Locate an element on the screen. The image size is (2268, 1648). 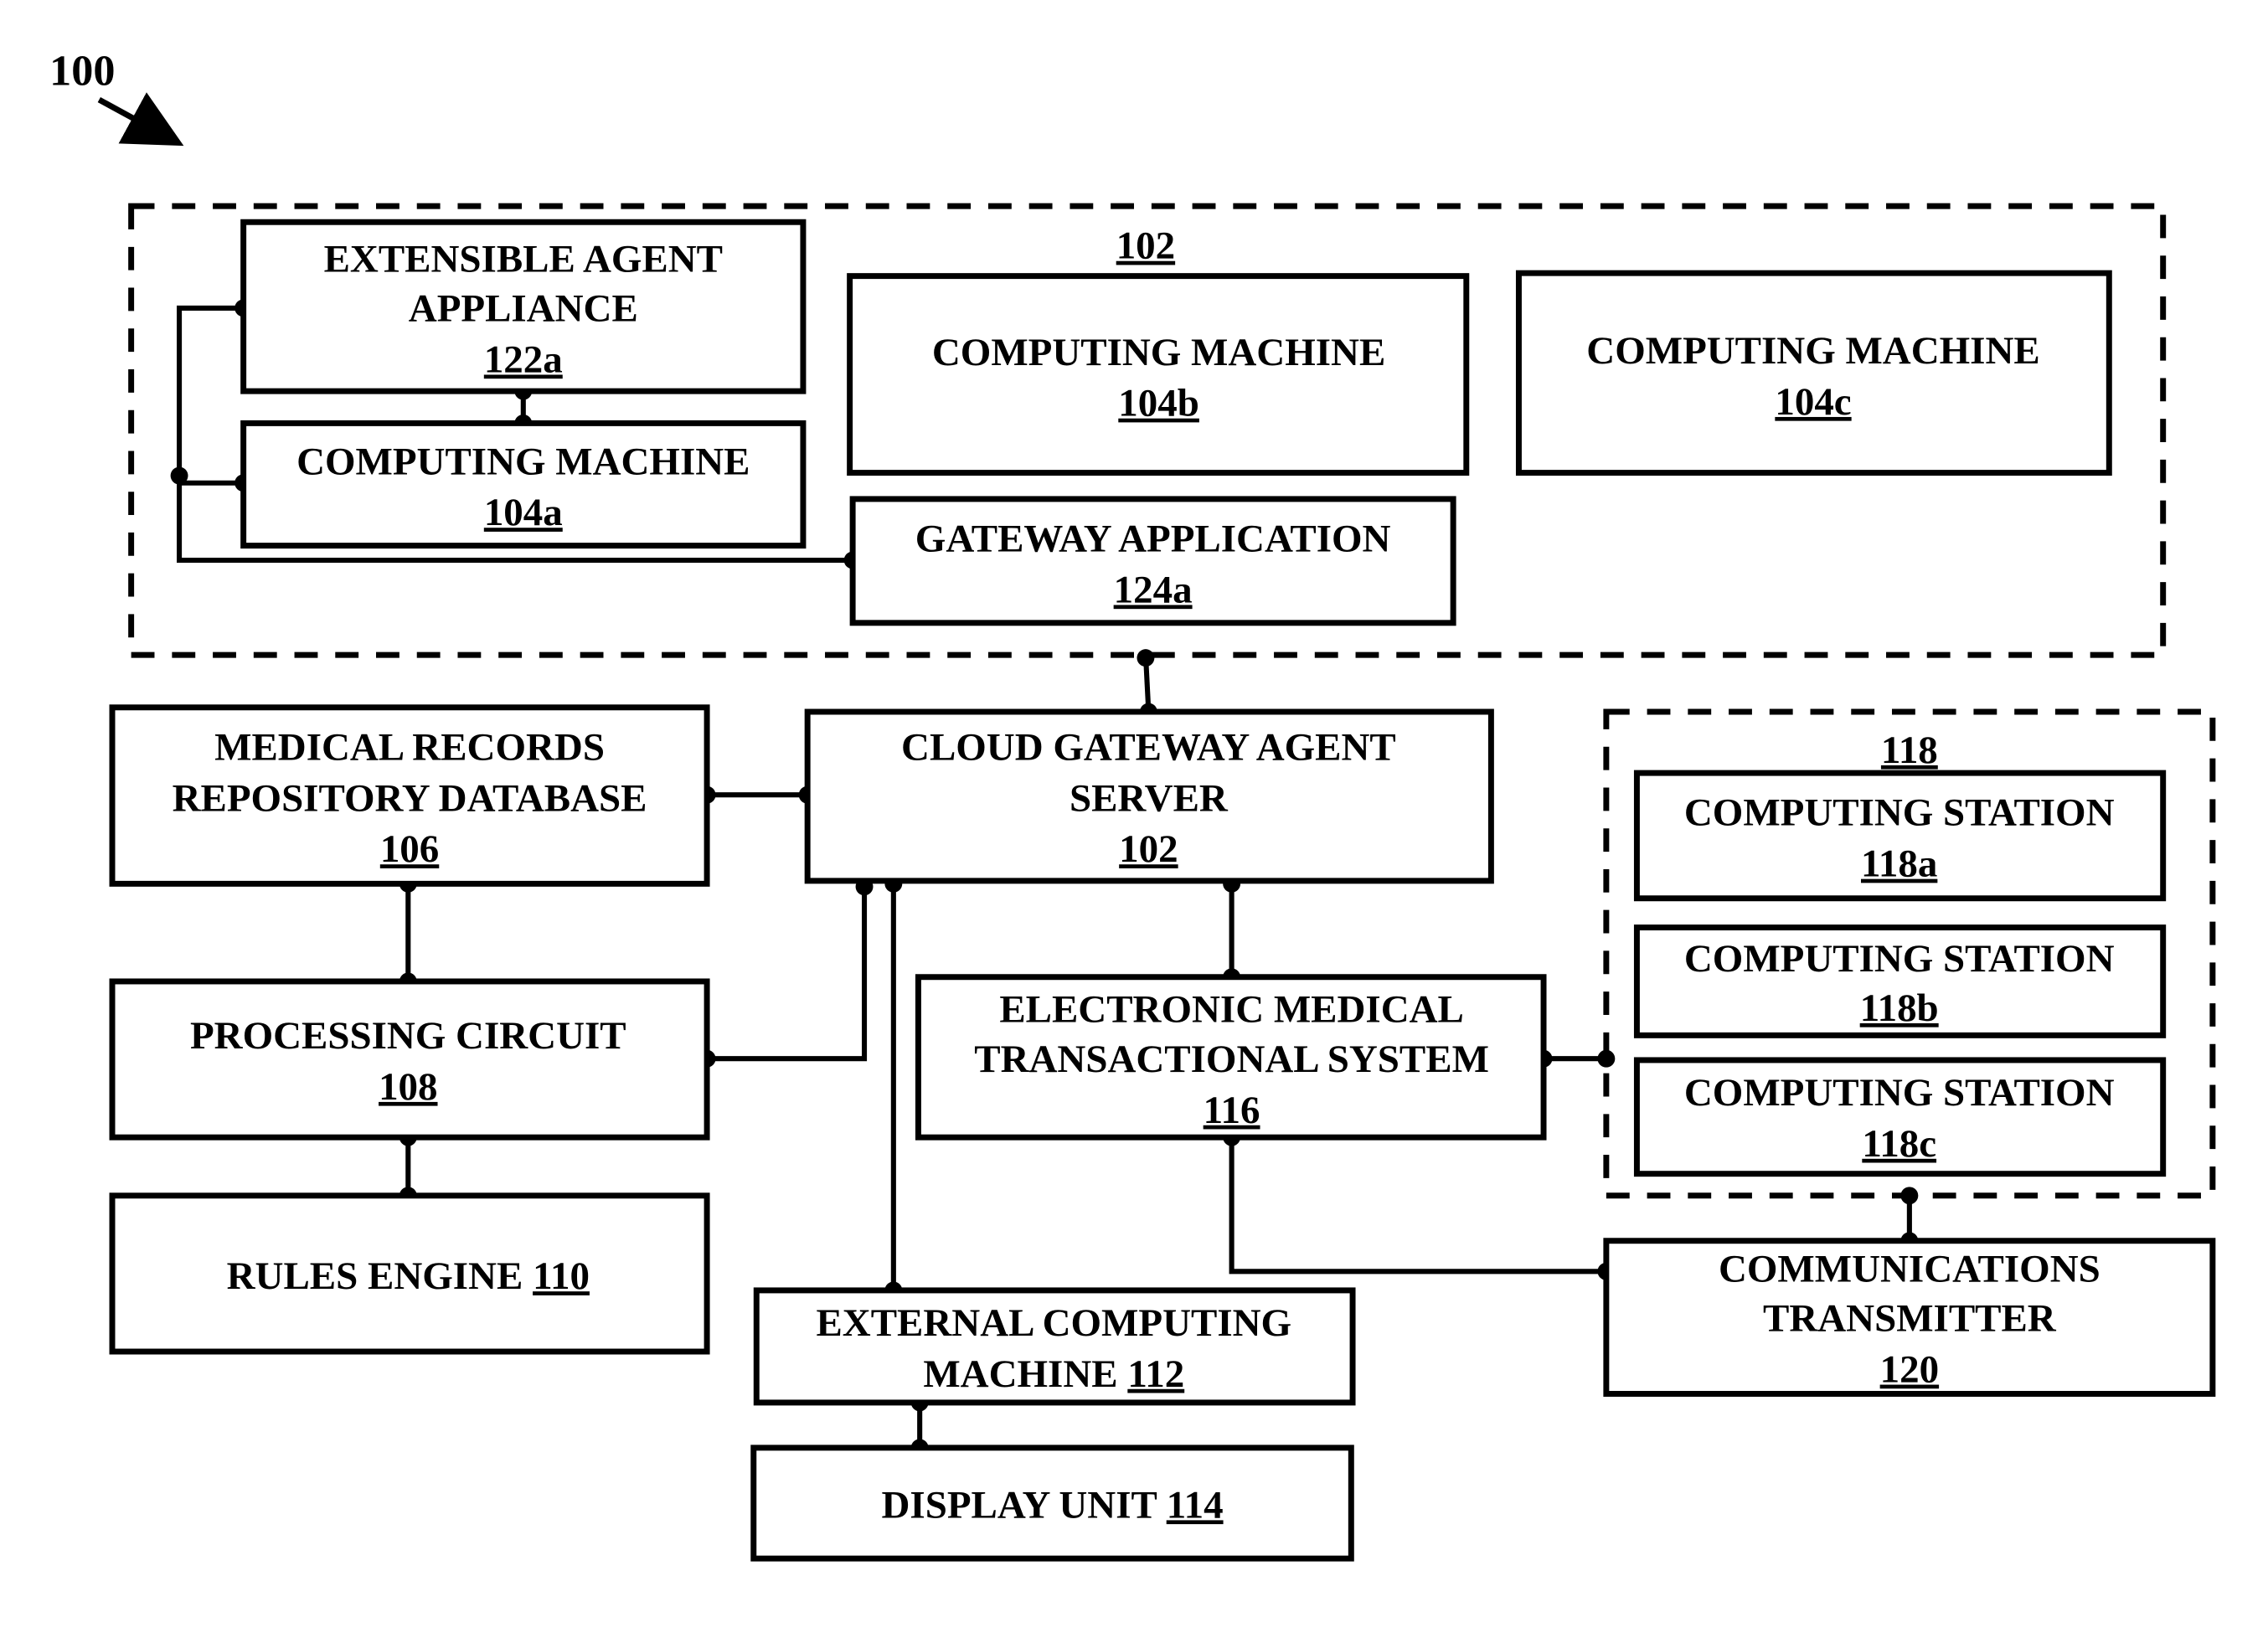
computing-station-118a-box: COMPUTING STATION 118a is located at coordinates (1900, 836).